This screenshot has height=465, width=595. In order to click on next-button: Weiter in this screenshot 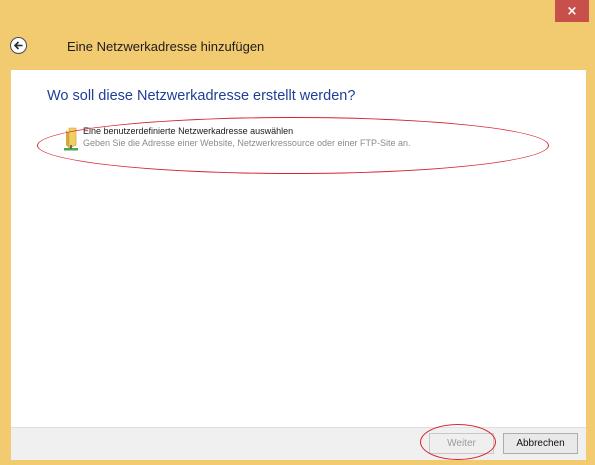, I will do `click(461, 443)`.